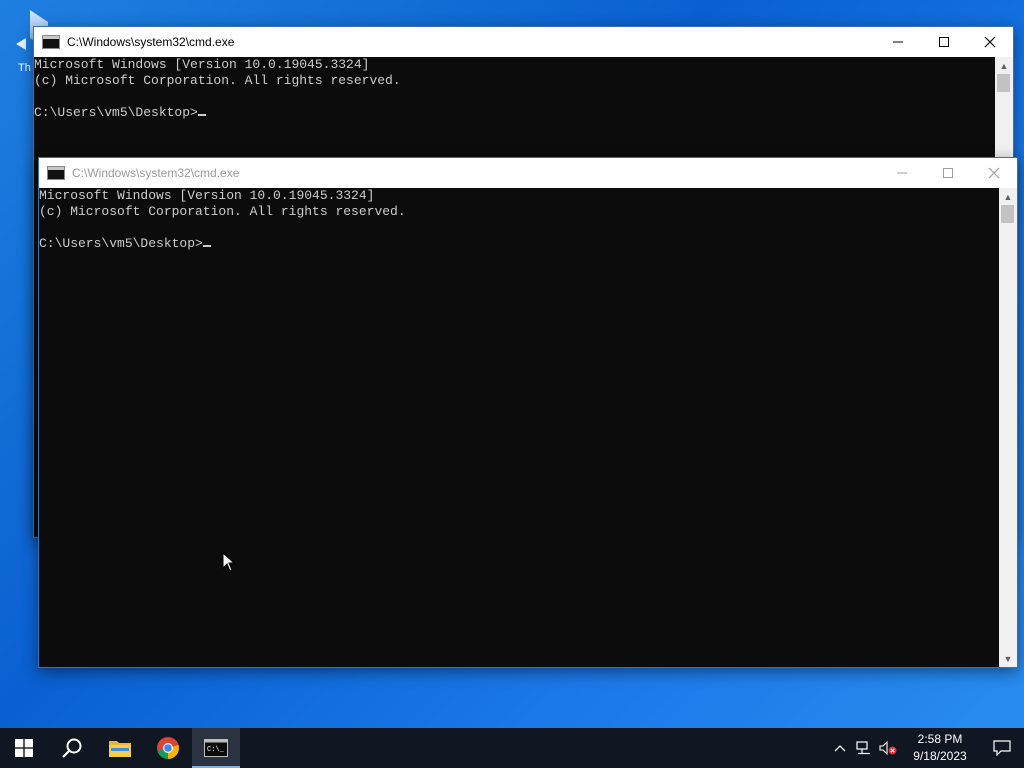  I want to click on svg-text: C:\_, so click(216, 750).